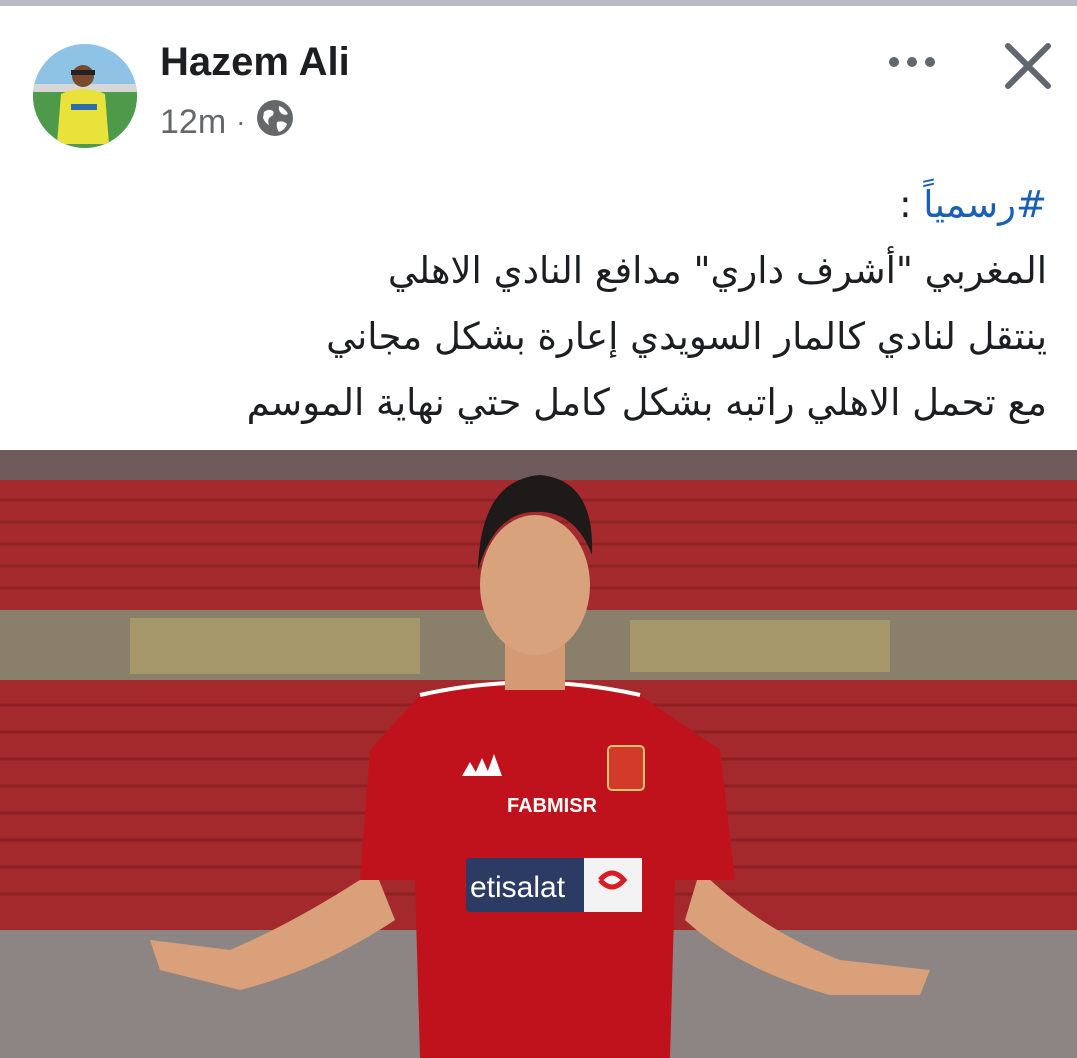 Image resolution: width=1077 pixels, height=1058 pixels. Describe the element at coordinates (552, 806) in the screenshot. I see `jersey-sponsor-top: FABMISR` at that location.